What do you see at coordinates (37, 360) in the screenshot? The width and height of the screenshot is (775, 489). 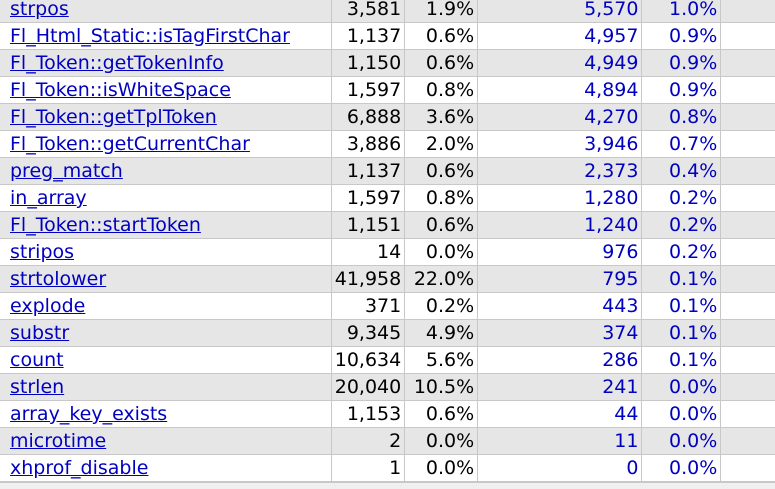 I see `function-link: count` at bounding box center [37, 360].